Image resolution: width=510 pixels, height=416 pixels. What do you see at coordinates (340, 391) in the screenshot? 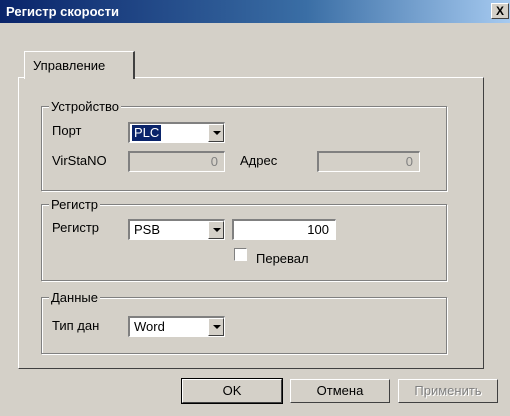
I see `cancel-button: Отмена` at bounding box center [340, 391].